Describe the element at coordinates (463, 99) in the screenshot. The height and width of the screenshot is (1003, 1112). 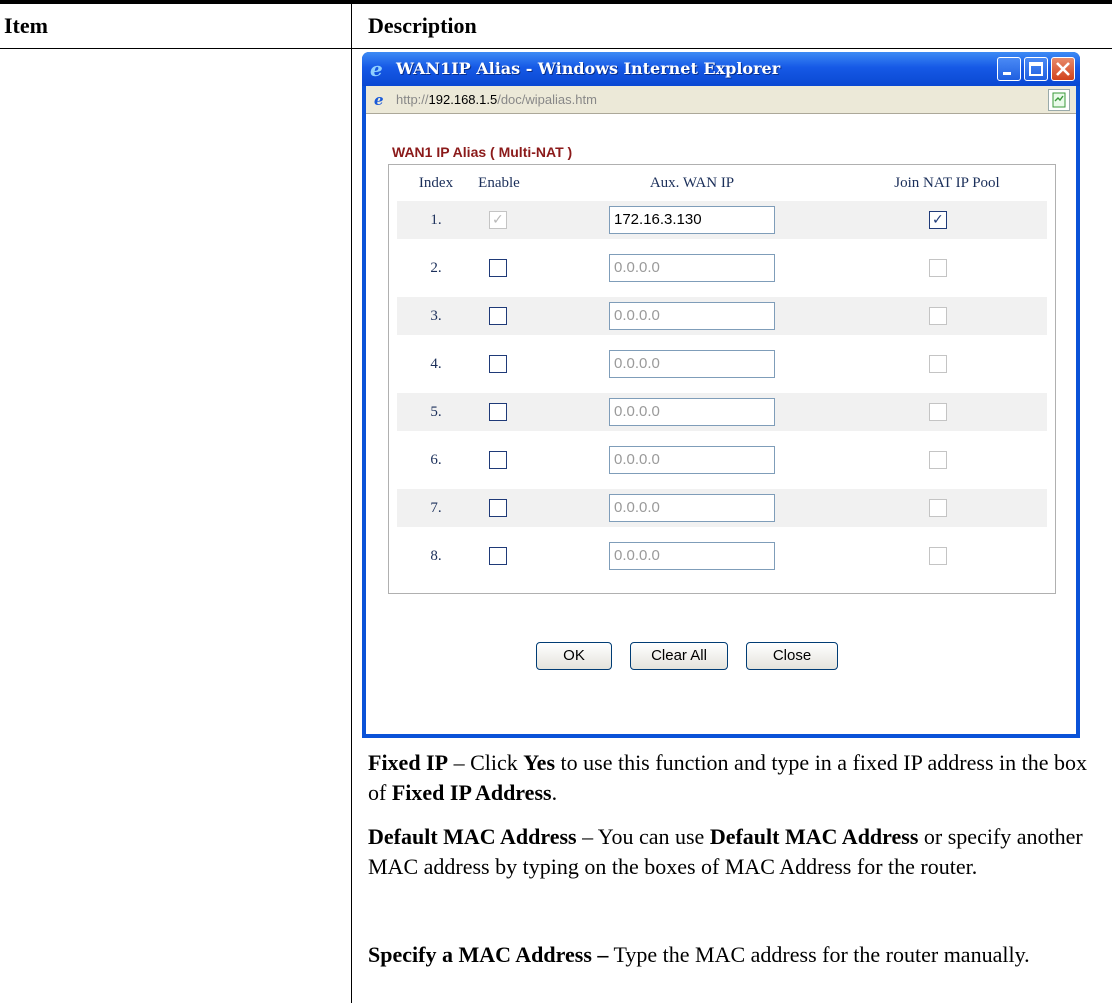
I see `url-host: 192.168.1.5` at that location.